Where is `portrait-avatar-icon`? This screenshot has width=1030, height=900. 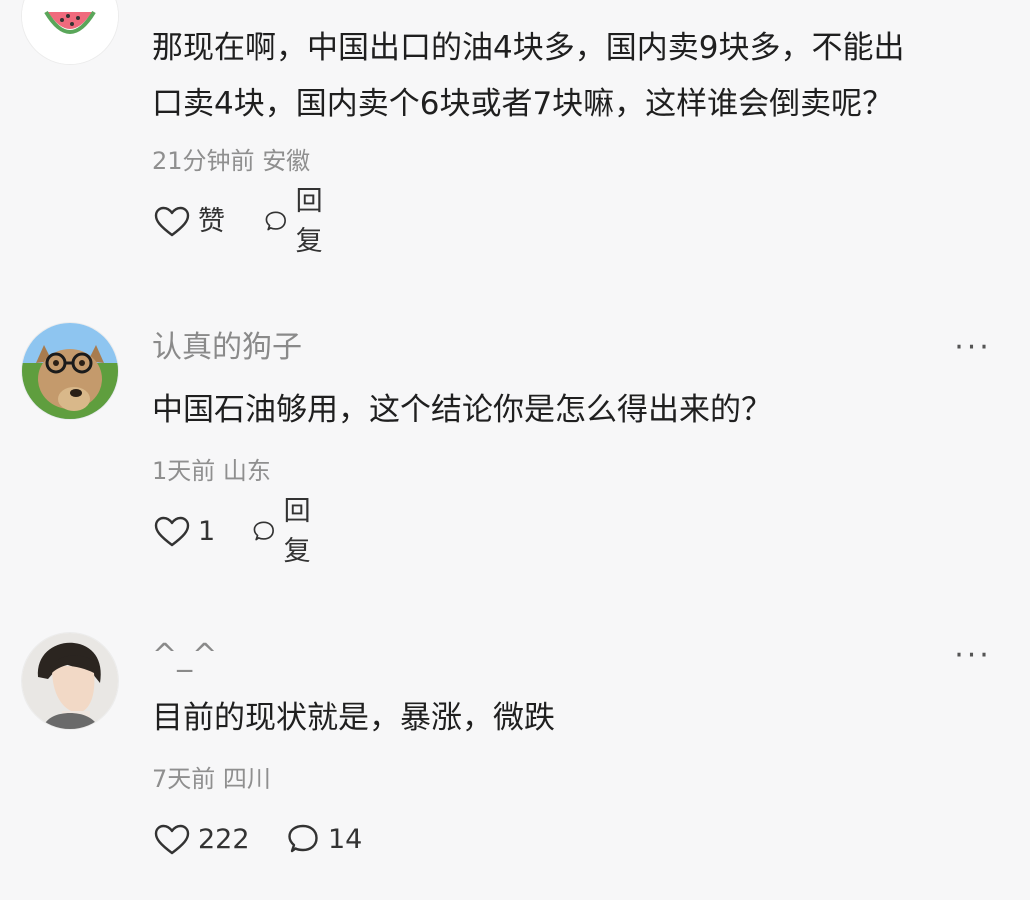
portrait-avatar-icon is located at coordinates (70, 681).